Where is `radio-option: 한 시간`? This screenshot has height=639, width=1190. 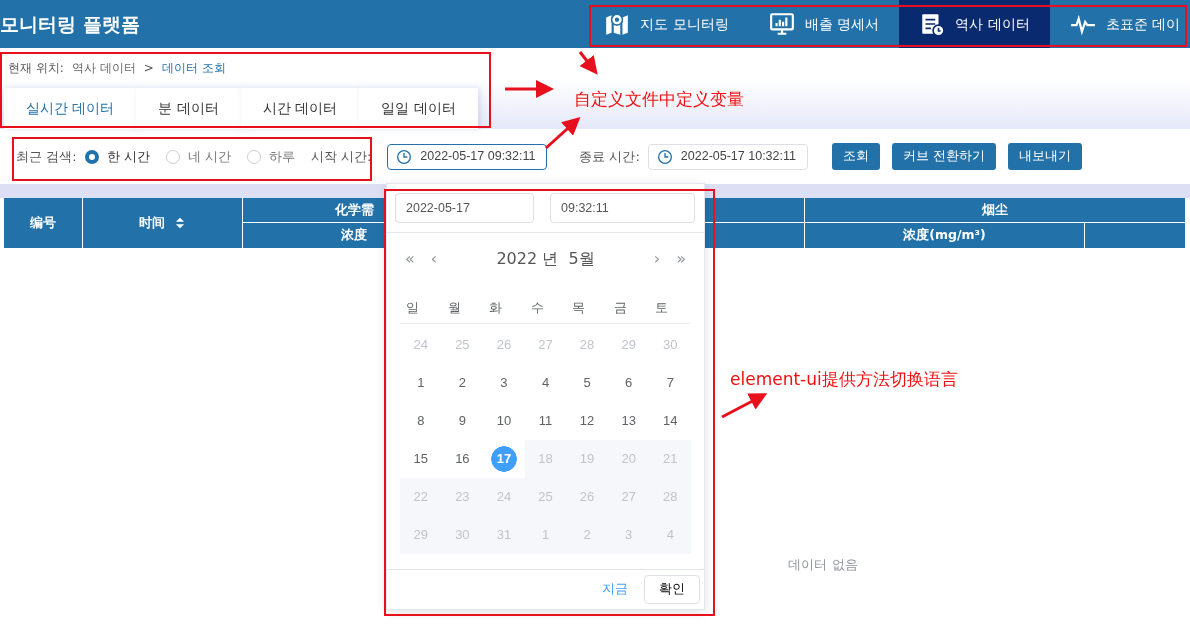
radio-option: 한 시간 is located at coordinates (117, 156).